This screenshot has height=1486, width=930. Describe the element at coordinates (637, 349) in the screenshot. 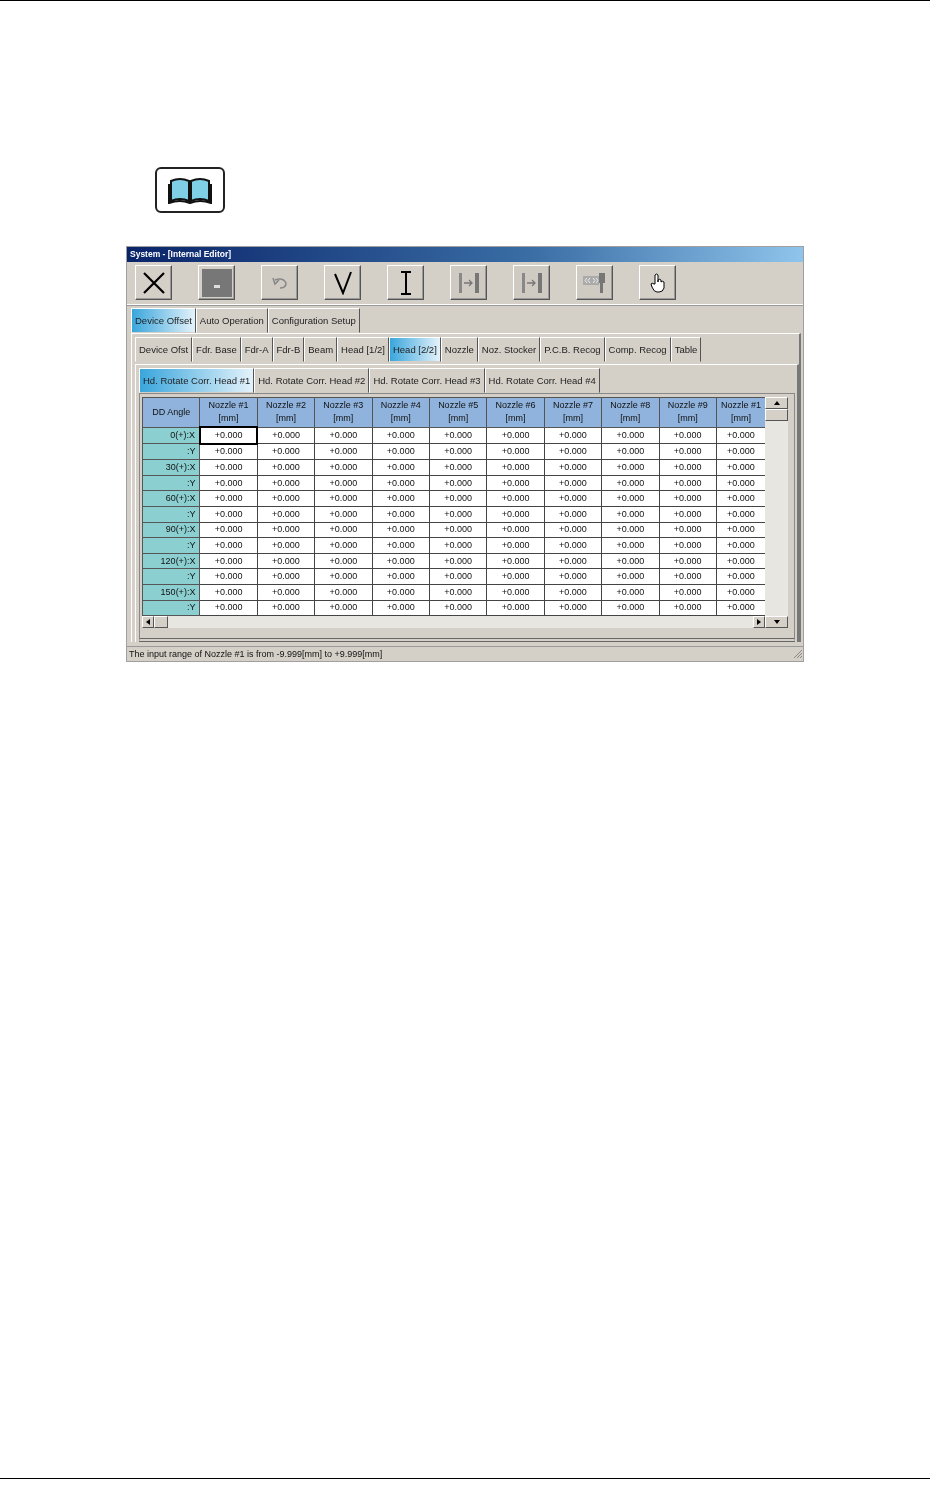

I see `tab: Comp. Recog` at that location.